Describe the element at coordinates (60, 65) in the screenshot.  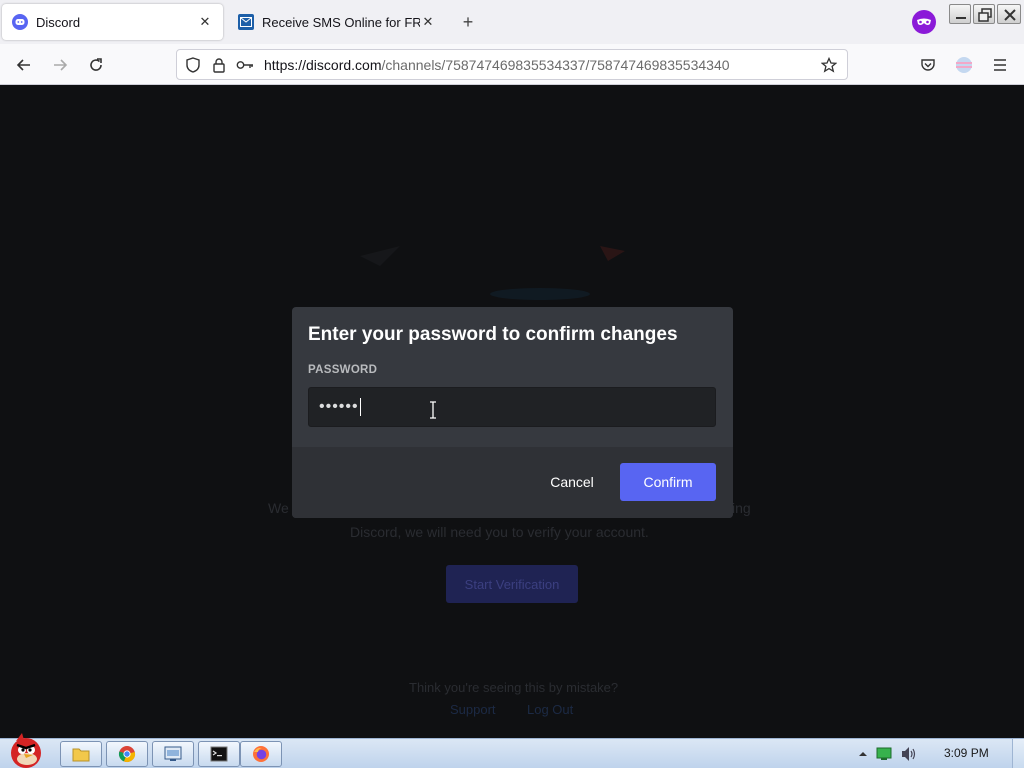
I see `forward-icon` at that location.